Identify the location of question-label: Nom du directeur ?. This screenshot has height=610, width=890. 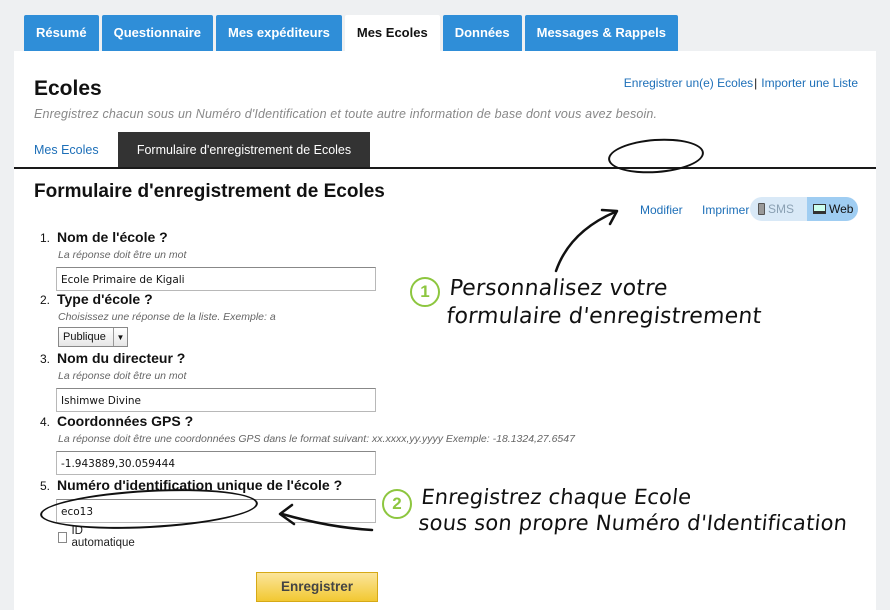
(121, 358).